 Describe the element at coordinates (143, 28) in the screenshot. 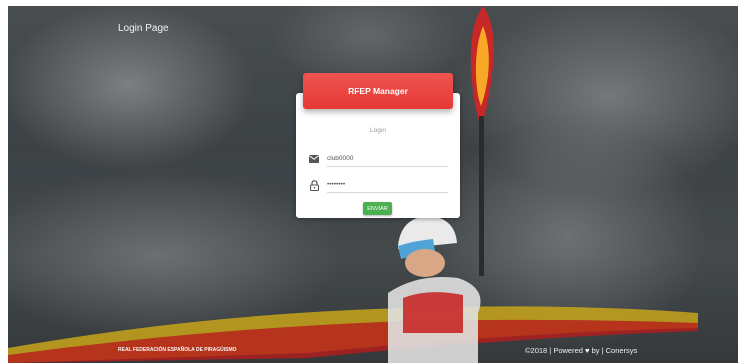

I see `page-title: Login Page` at that location.